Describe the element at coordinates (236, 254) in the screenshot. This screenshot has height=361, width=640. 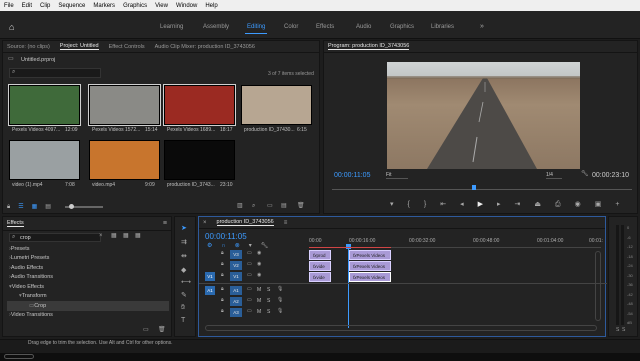
I see `track-target: V3` at that location.